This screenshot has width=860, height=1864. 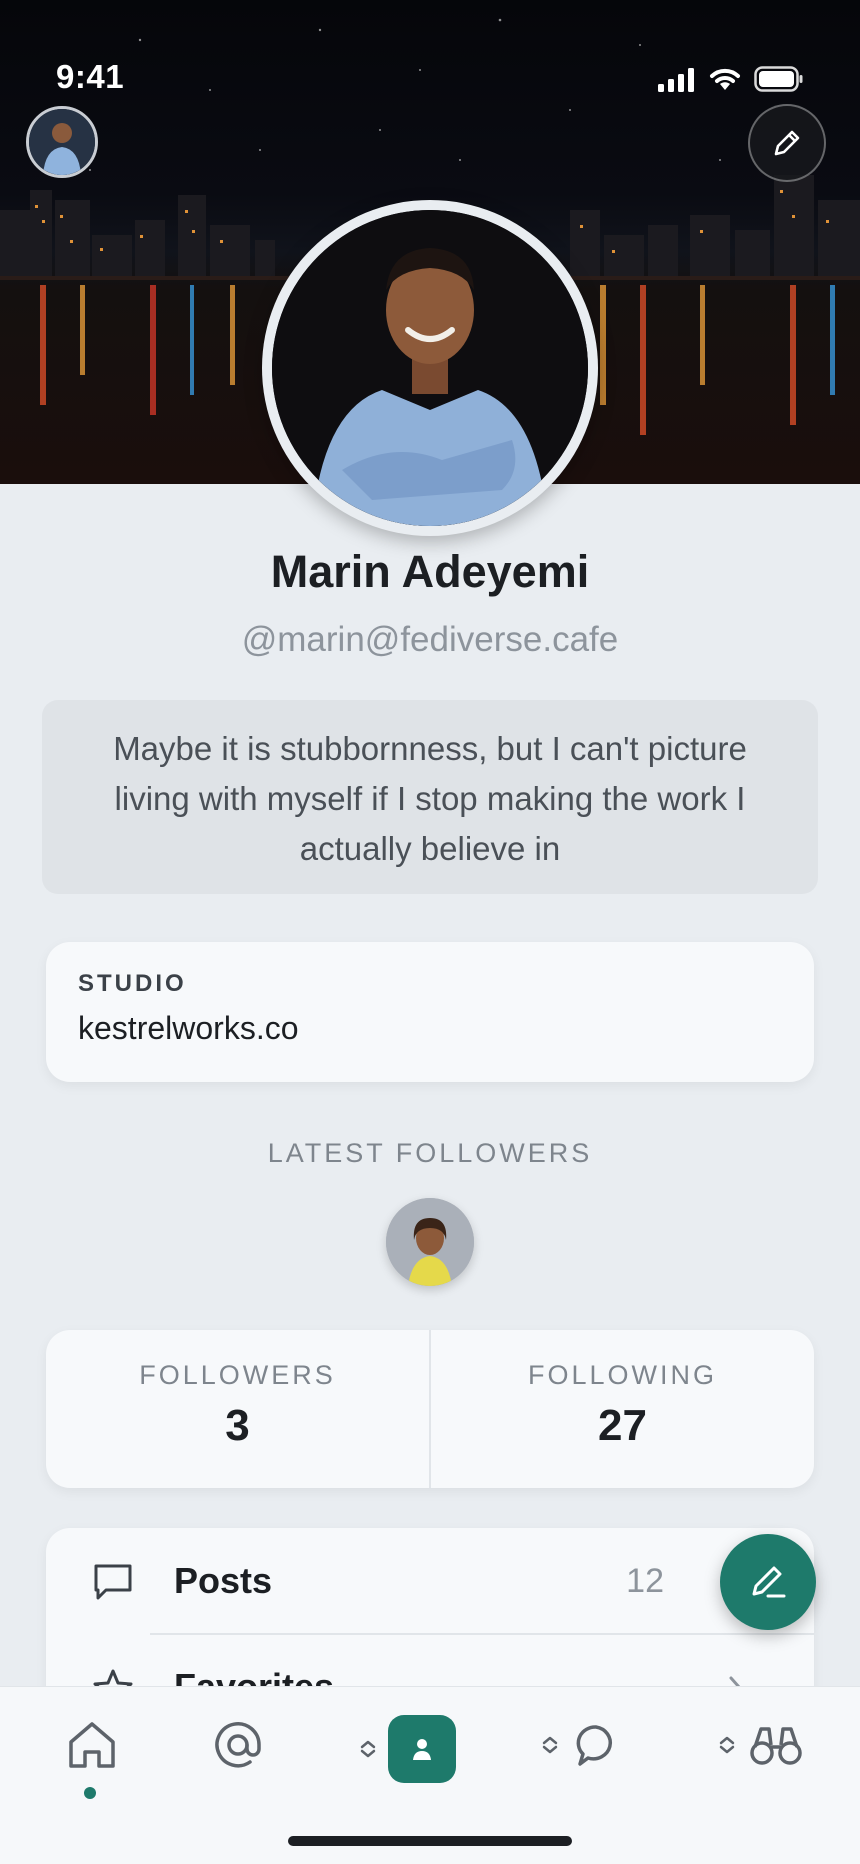 I want to click on follower-avatar-image, so click(x=430, y=1242).